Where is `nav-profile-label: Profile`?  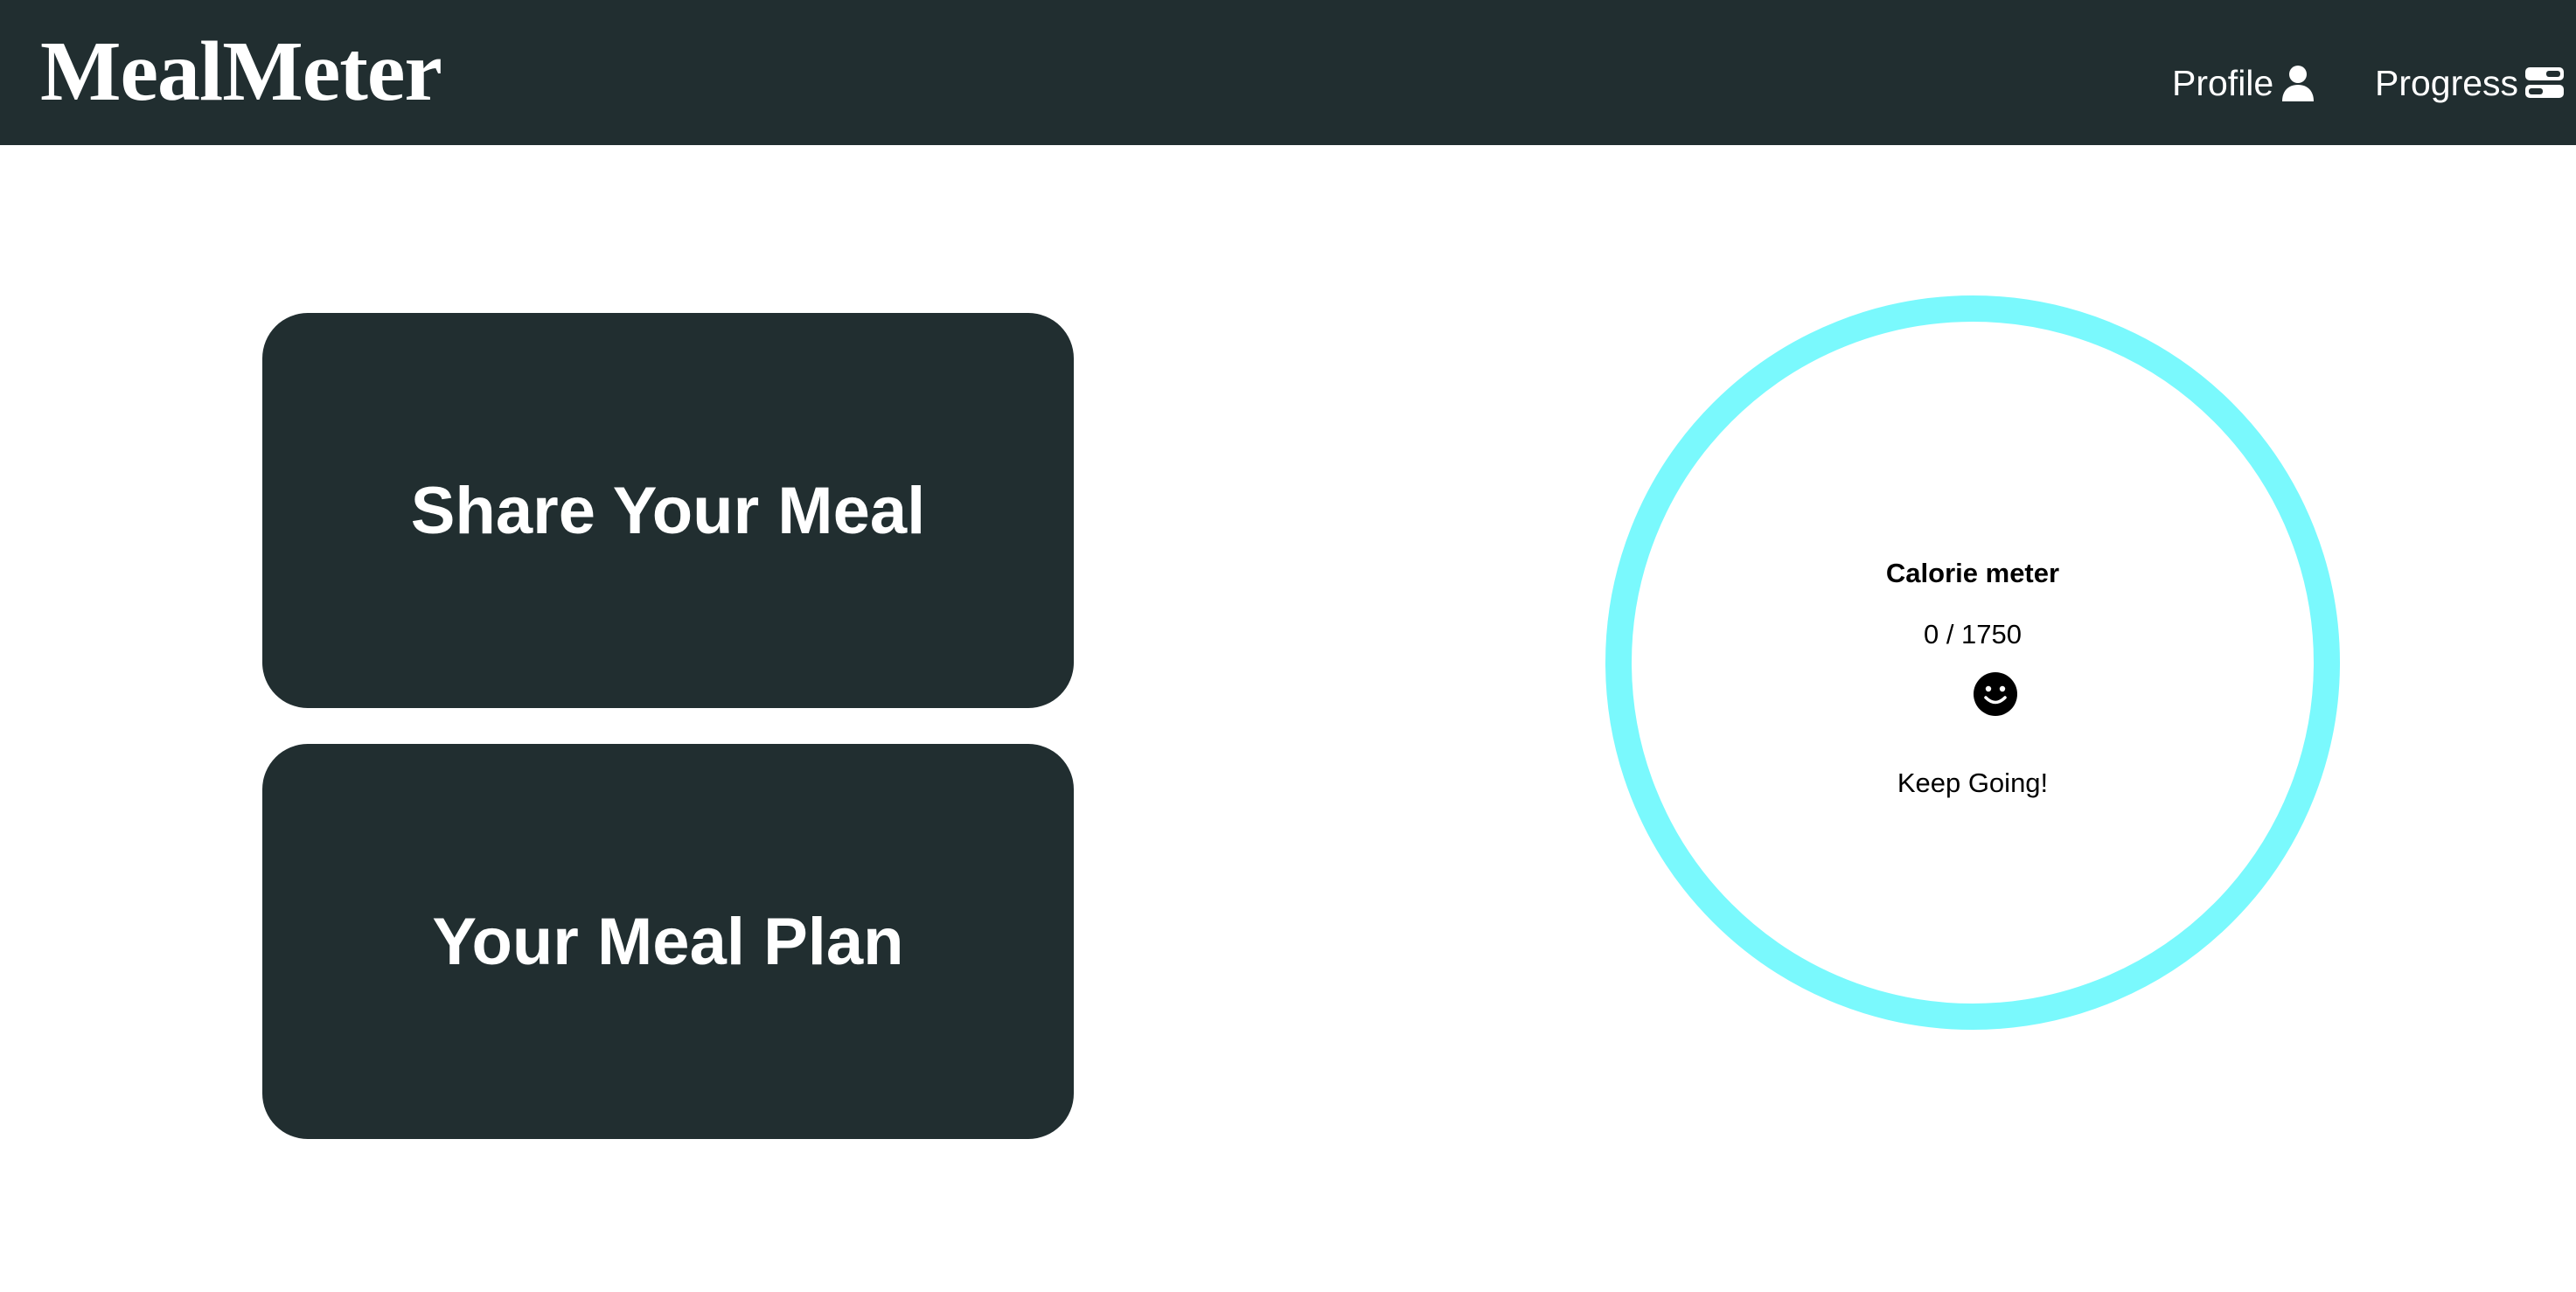
nav-profile-label: Profile is located at coordinates (2223, 83).